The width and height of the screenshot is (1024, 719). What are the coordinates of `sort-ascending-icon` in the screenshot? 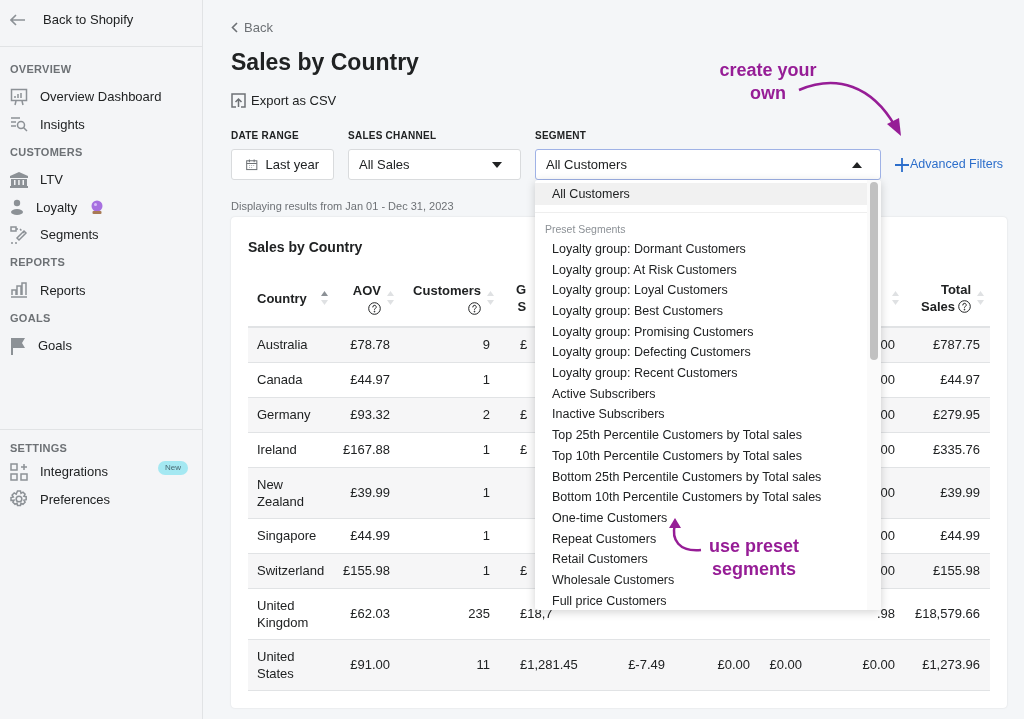 It's located at (324, 298).